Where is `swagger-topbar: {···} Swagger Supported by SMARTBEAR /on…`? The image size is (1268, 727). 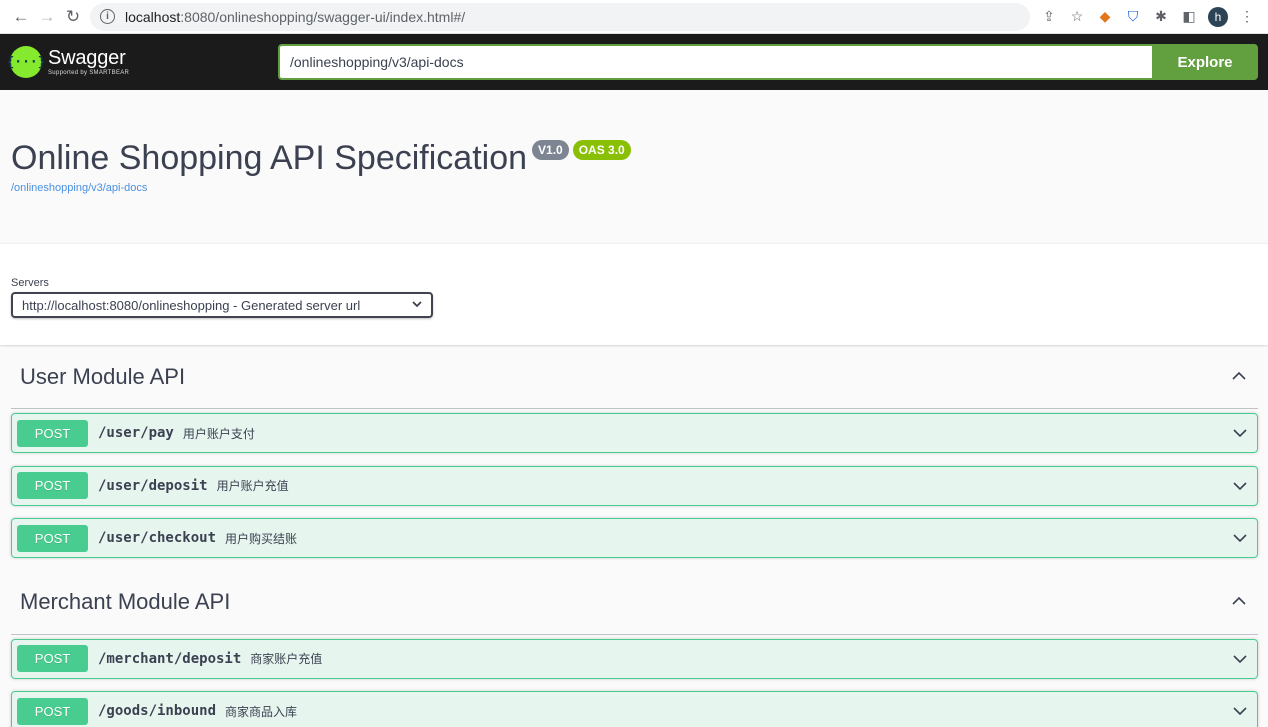 swagger-topbar: {···} Swagger Supported by SMARTBEAR /on… is located at coordinates (634, 62).